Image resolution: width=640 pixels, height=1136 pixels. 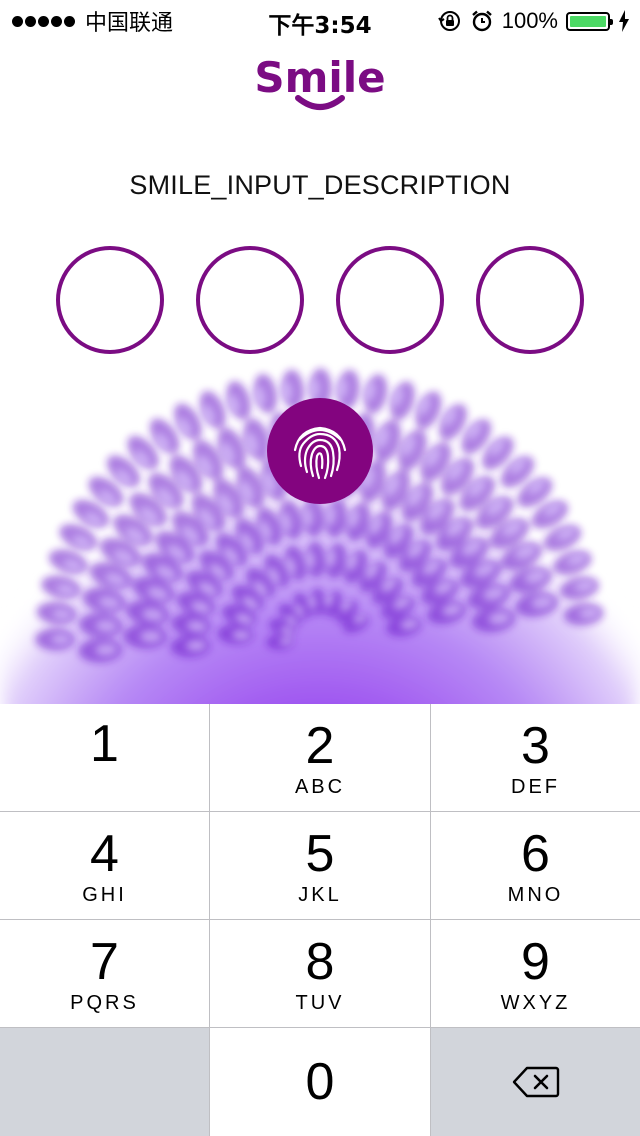 I want to click on key-letters: TUV, so click(x=320, y=1003).